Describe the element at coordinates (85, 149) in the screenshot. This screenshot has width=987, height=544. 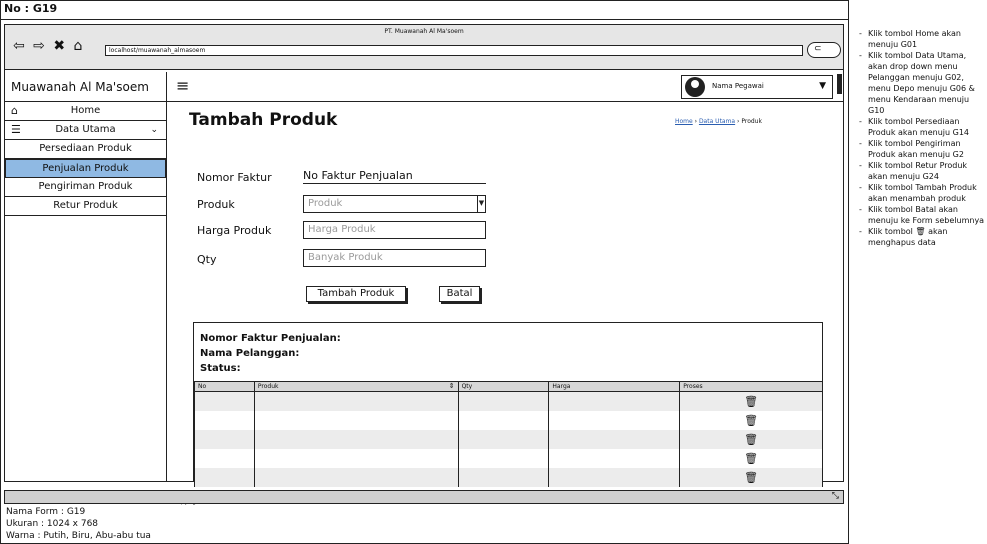
I see `sidebar-item-persediaan: Persediaan Produk` at that location.